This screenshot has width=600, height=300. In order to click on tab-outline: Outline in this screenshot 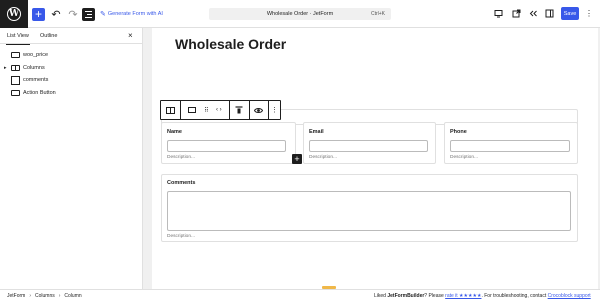, I will do `click(48, 36)`.